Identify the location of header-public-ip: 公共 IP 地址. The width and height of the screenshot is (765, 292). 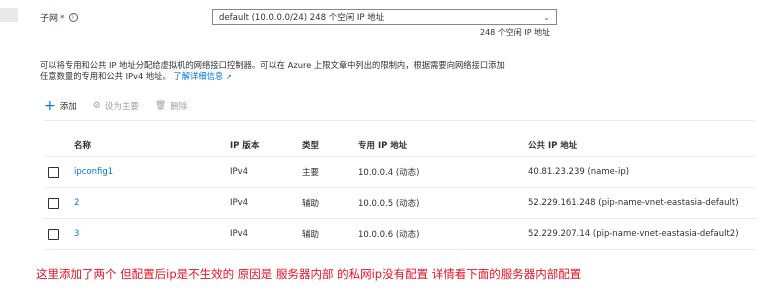
(552, 144).